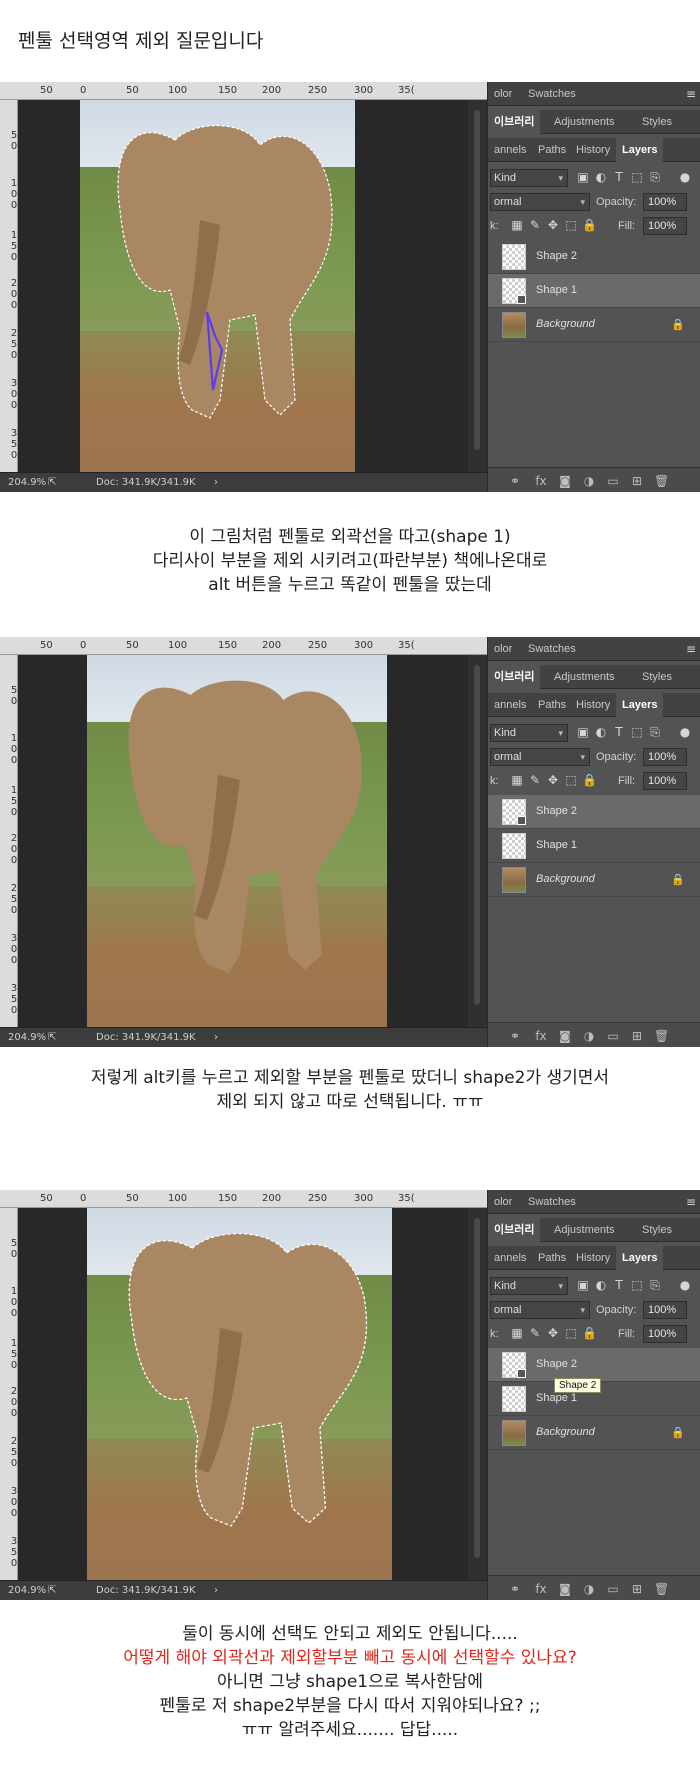 The width and height of the screenshot is (700, 1770). I want to click on delete-layer-icon: 🗑, so click(661, 1589).